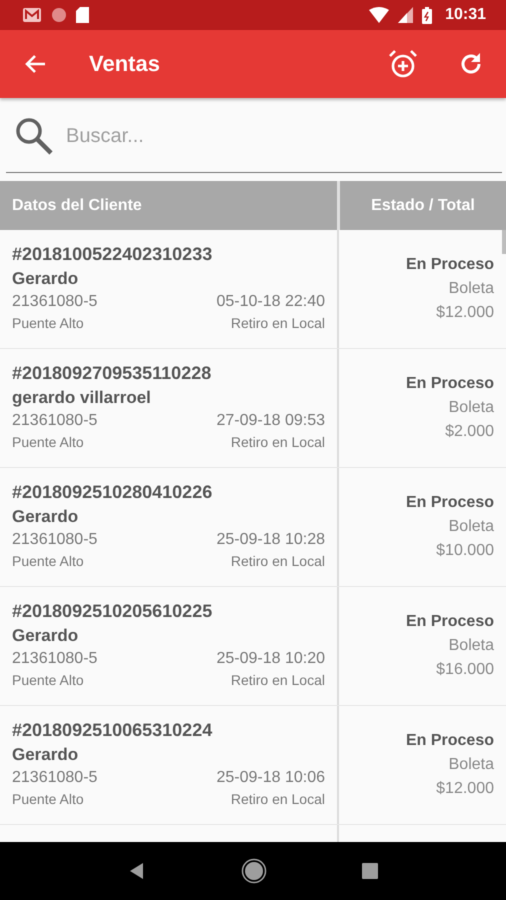 The height and width of the screenshot is (900, 506). Describe the element at coordinates (125, 64) in the screenshot. I see `screen-title: Ventas` at that location.